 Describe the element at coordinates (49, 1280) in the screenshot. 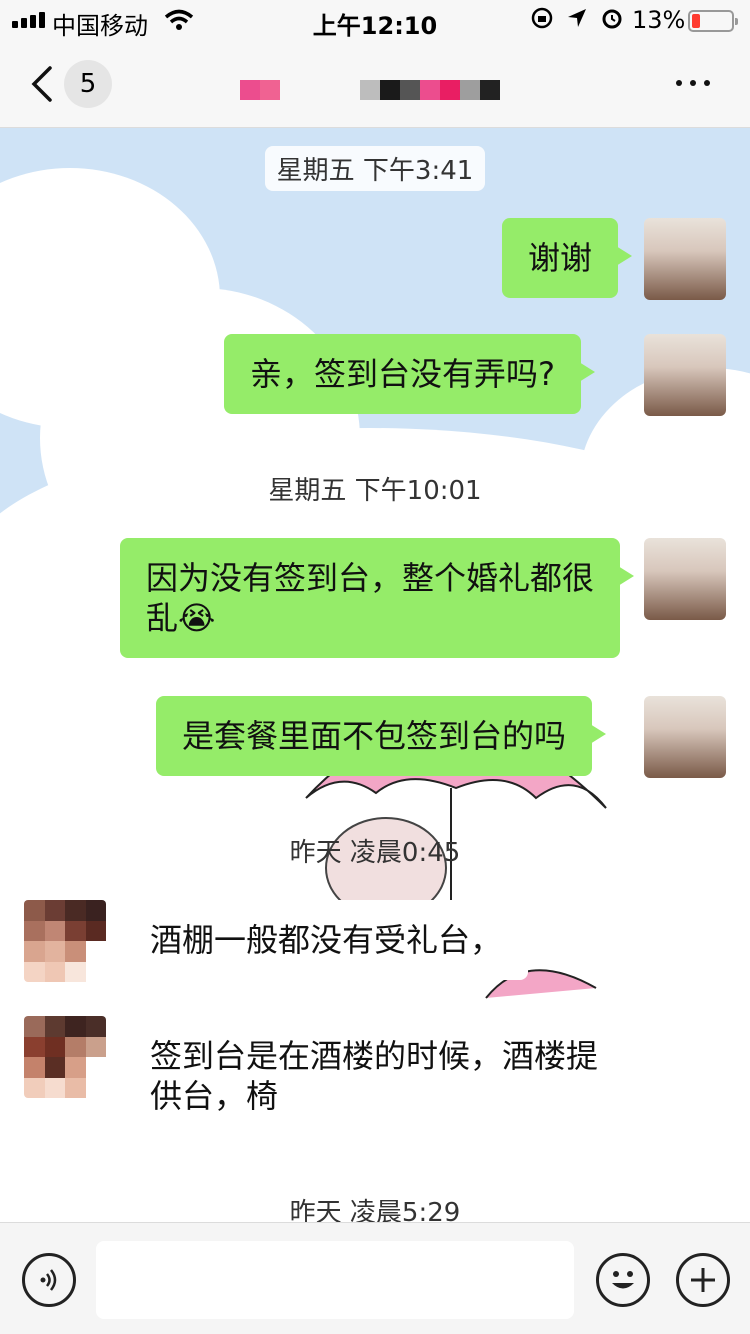

I see `voice-icon` at that location.